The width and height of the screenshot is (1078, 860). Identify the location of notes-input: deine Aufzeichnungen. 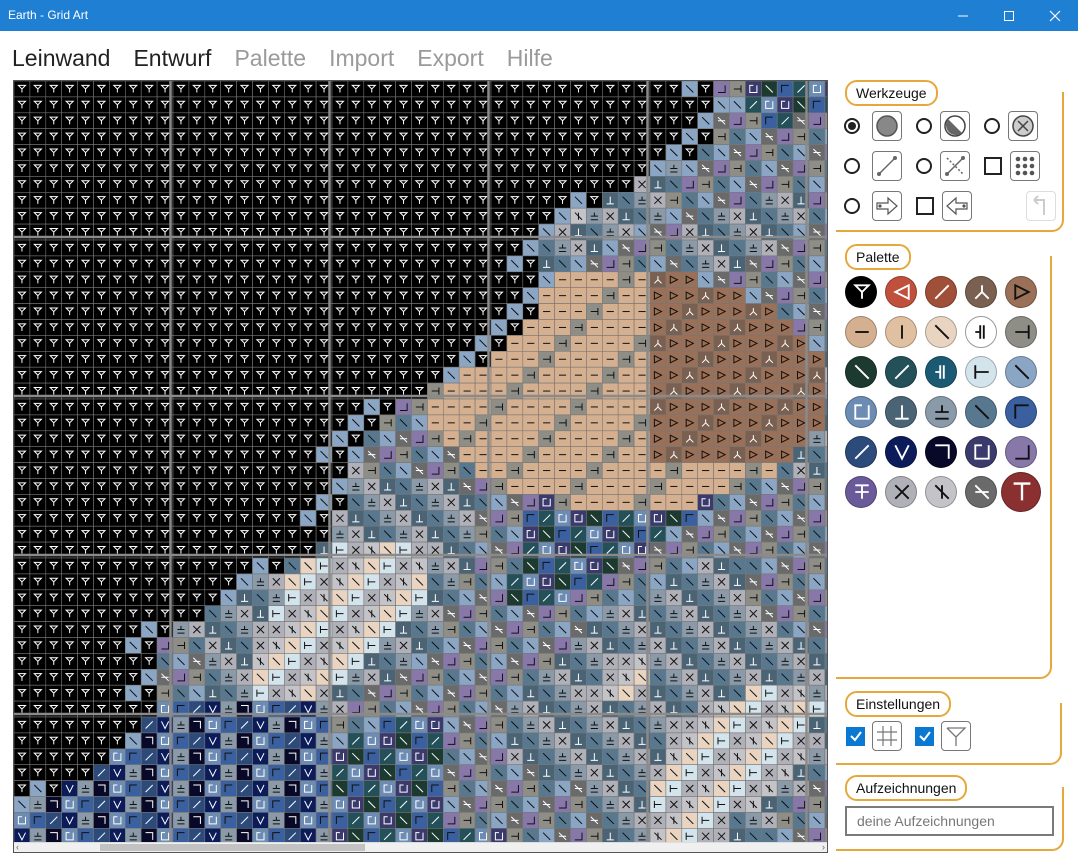
(949, 821).